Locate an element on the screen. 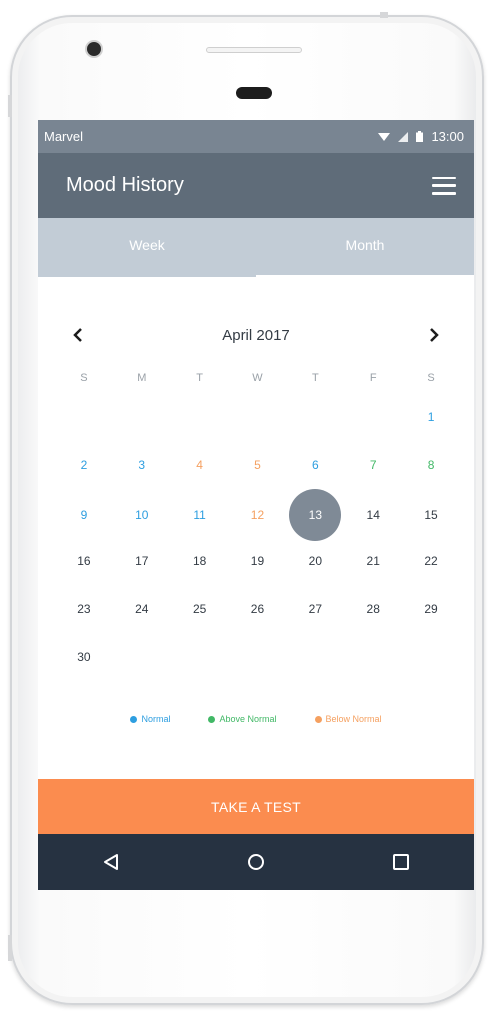 The height and width of the screenshot is (1011, 490). calendar-week-row: 2345678 is located at coordinates (257, 465).